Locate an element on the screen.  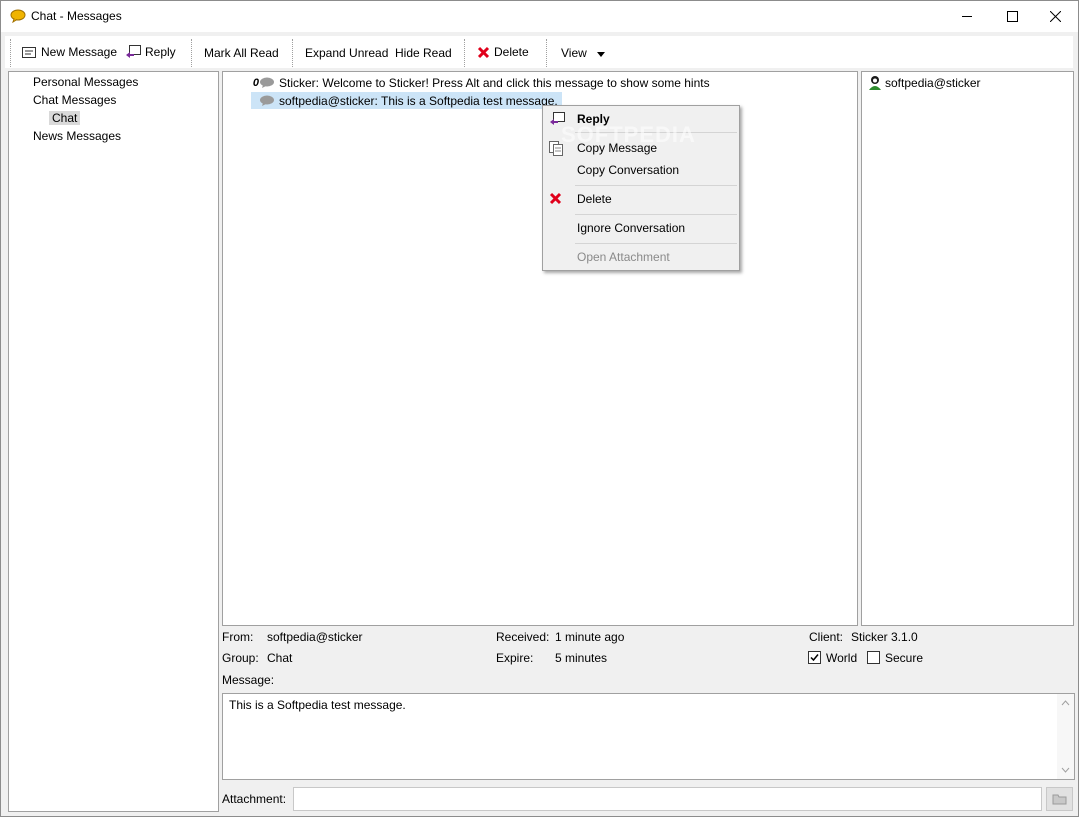
mark-all-read-label: Mark All Read is located at coordinates (241, 53).